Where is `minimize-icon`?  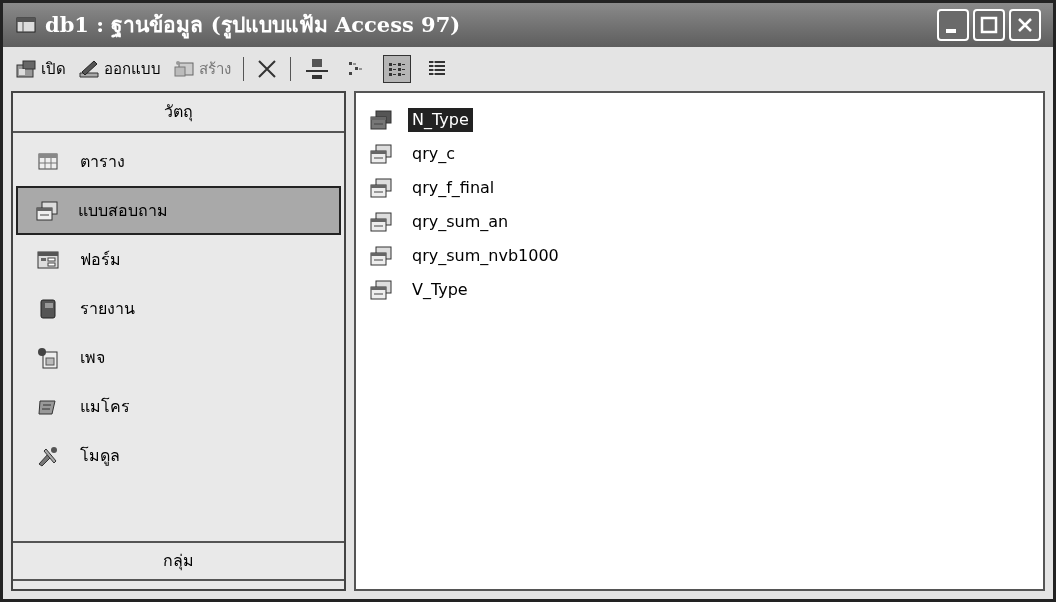
minimize-icon is located at coordinates (951, 31).